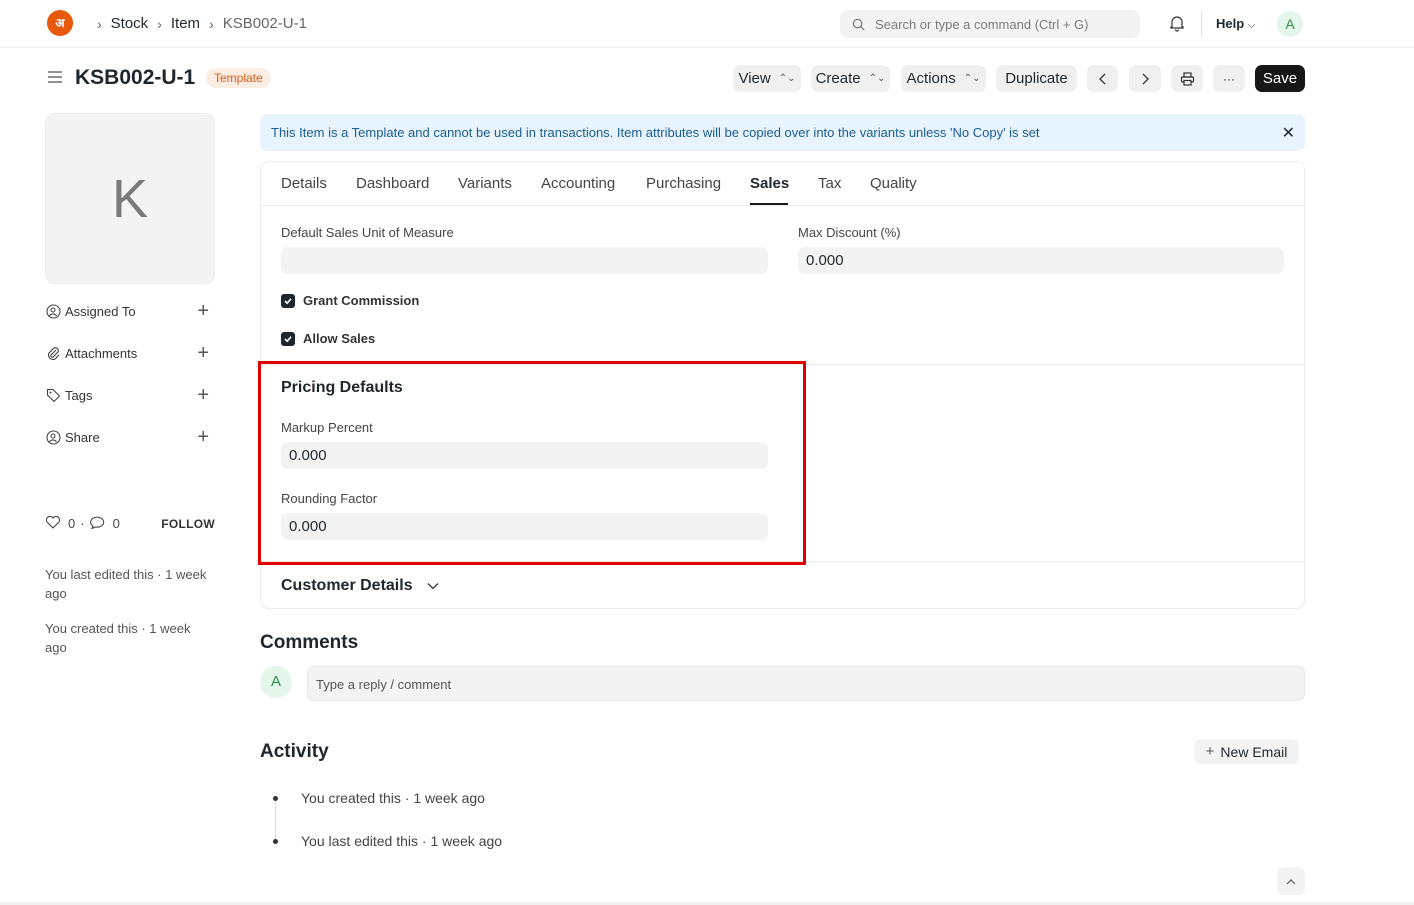 The height and width of the screenshot is (905, 1414). I want to click on tab-variants: Variants, so click(485, 183).